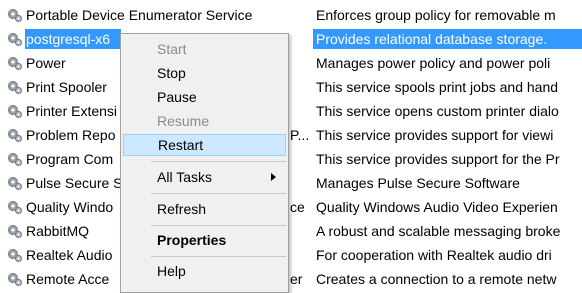  Describe the element at coordinates (204, 49) in the screenshot. I see `menu-item-start: Start` at that location.